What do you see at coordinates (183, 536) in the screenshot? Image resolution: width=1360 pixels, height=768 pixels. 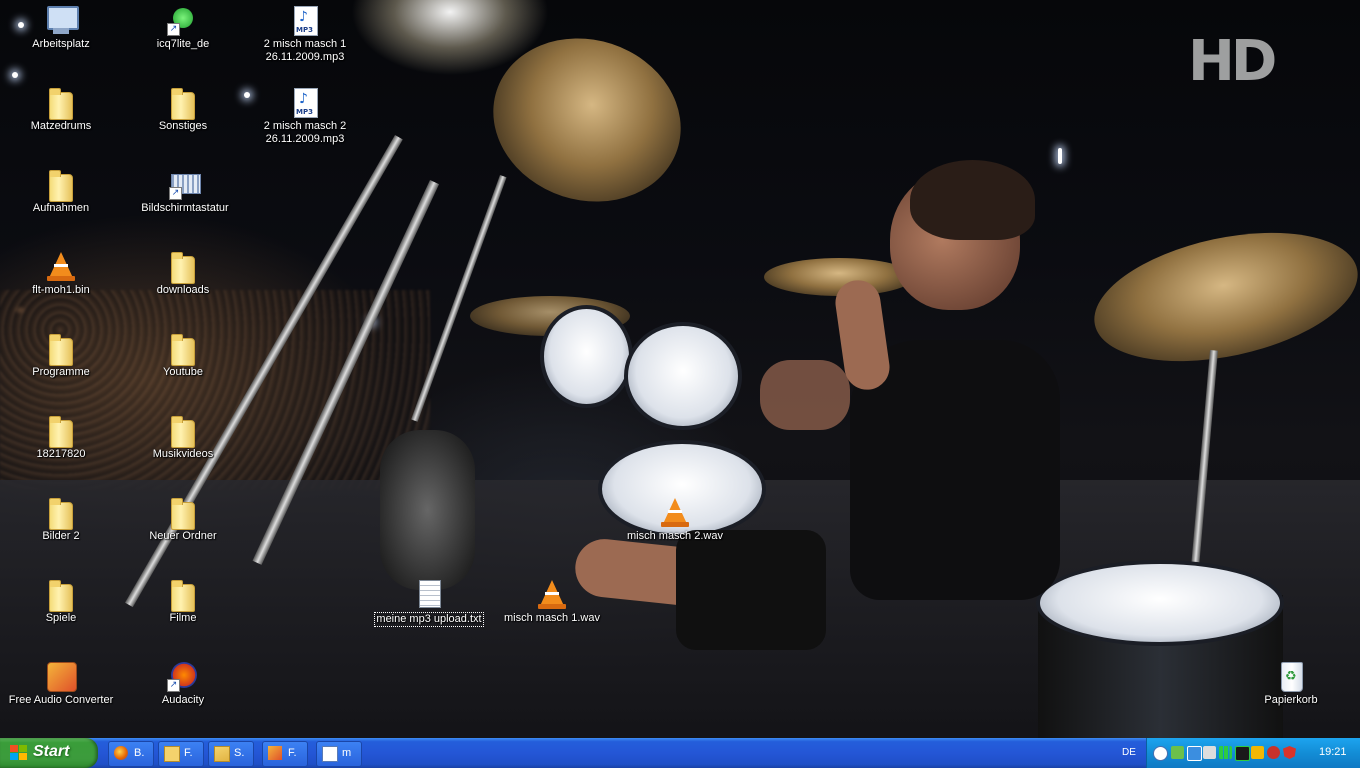 I see `icon-label: Neuer Ordner` at bounding box center [183, 536].